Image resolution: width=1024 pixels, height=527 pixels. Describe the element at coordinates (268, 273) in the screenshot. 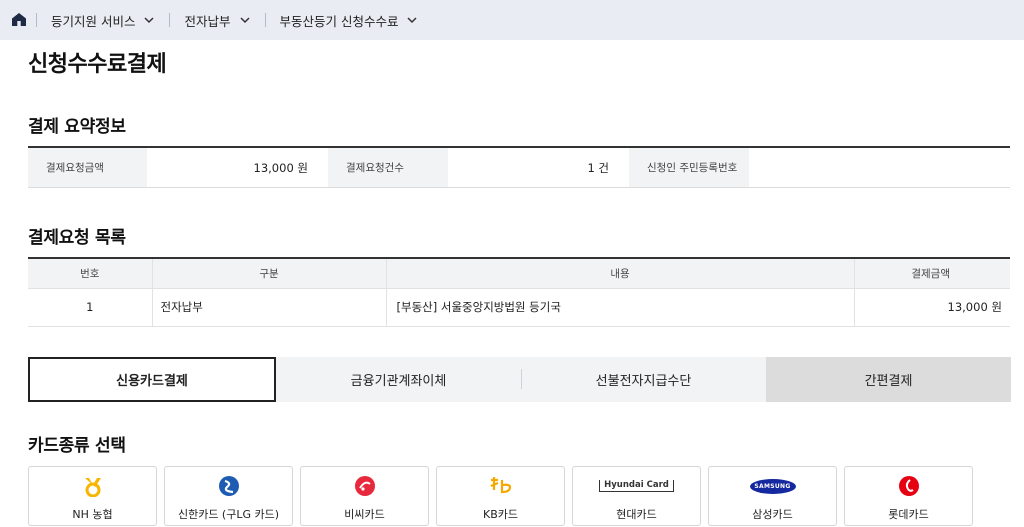

I see `column-header-type: 구분` at that location.